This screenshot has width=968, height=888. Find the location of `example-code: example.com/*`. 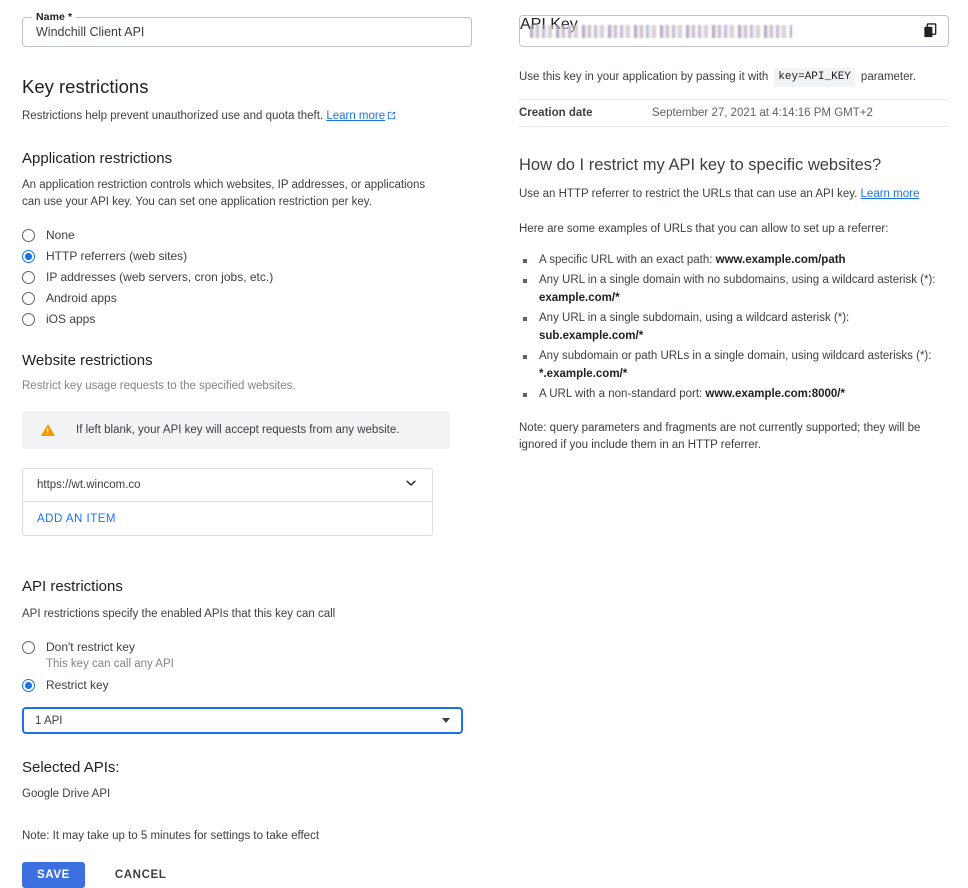

example-code: example.com/* is located at coordinates (579, 298).